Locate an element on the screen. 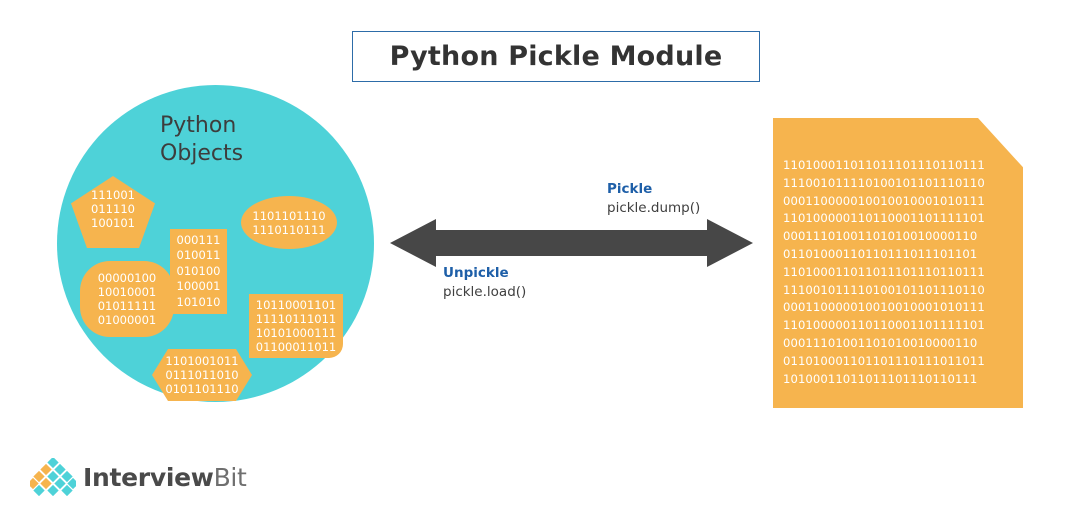  interviewbit-logo: InterviewBit is located at coordinates (138, 477).